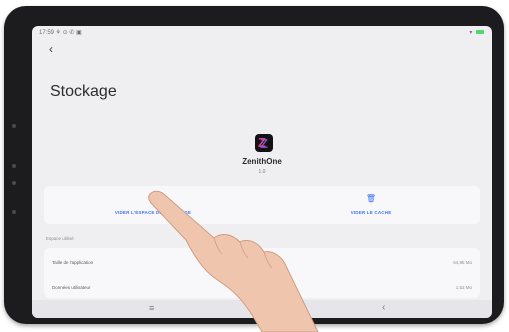 This screenshot has width=509, height=332. What do you see at coordinates (151, 308) in the screenshot?
I see `recents-button: ≡` at bounding box center [151, 308].